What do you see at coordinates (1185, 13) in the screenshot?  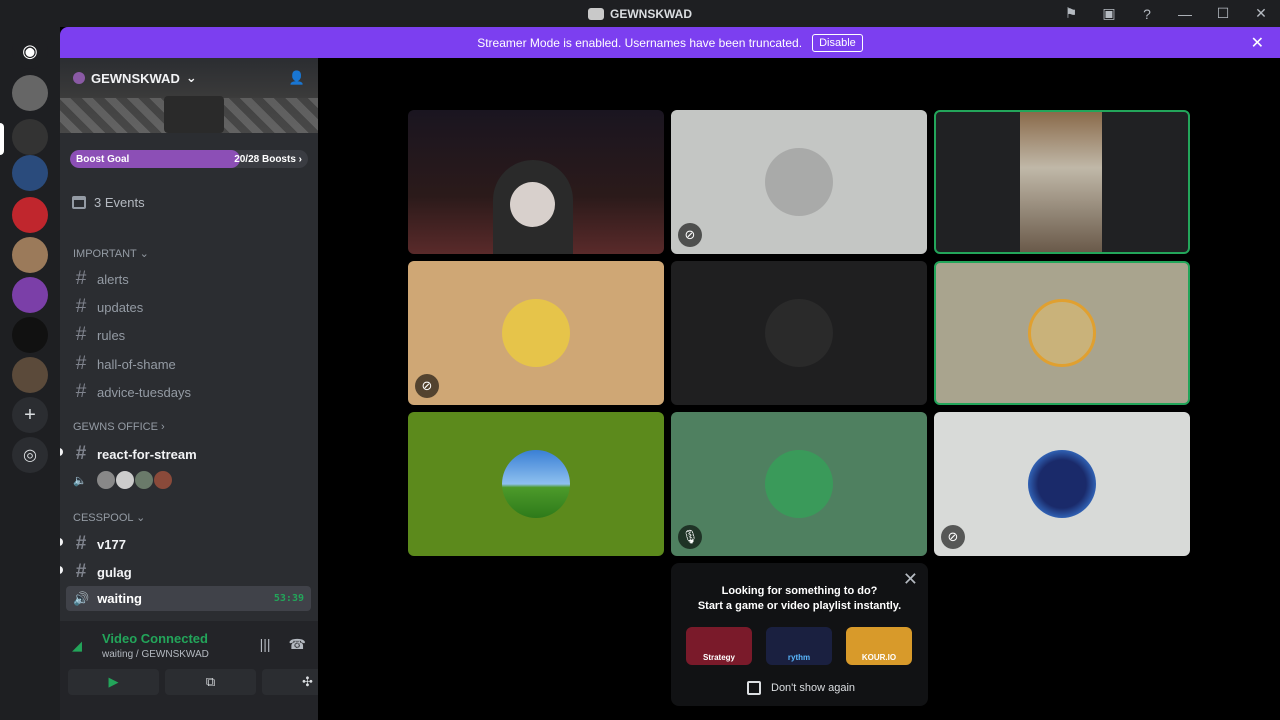 I see `minimize-button: —` at bounding box center [1185, 13].